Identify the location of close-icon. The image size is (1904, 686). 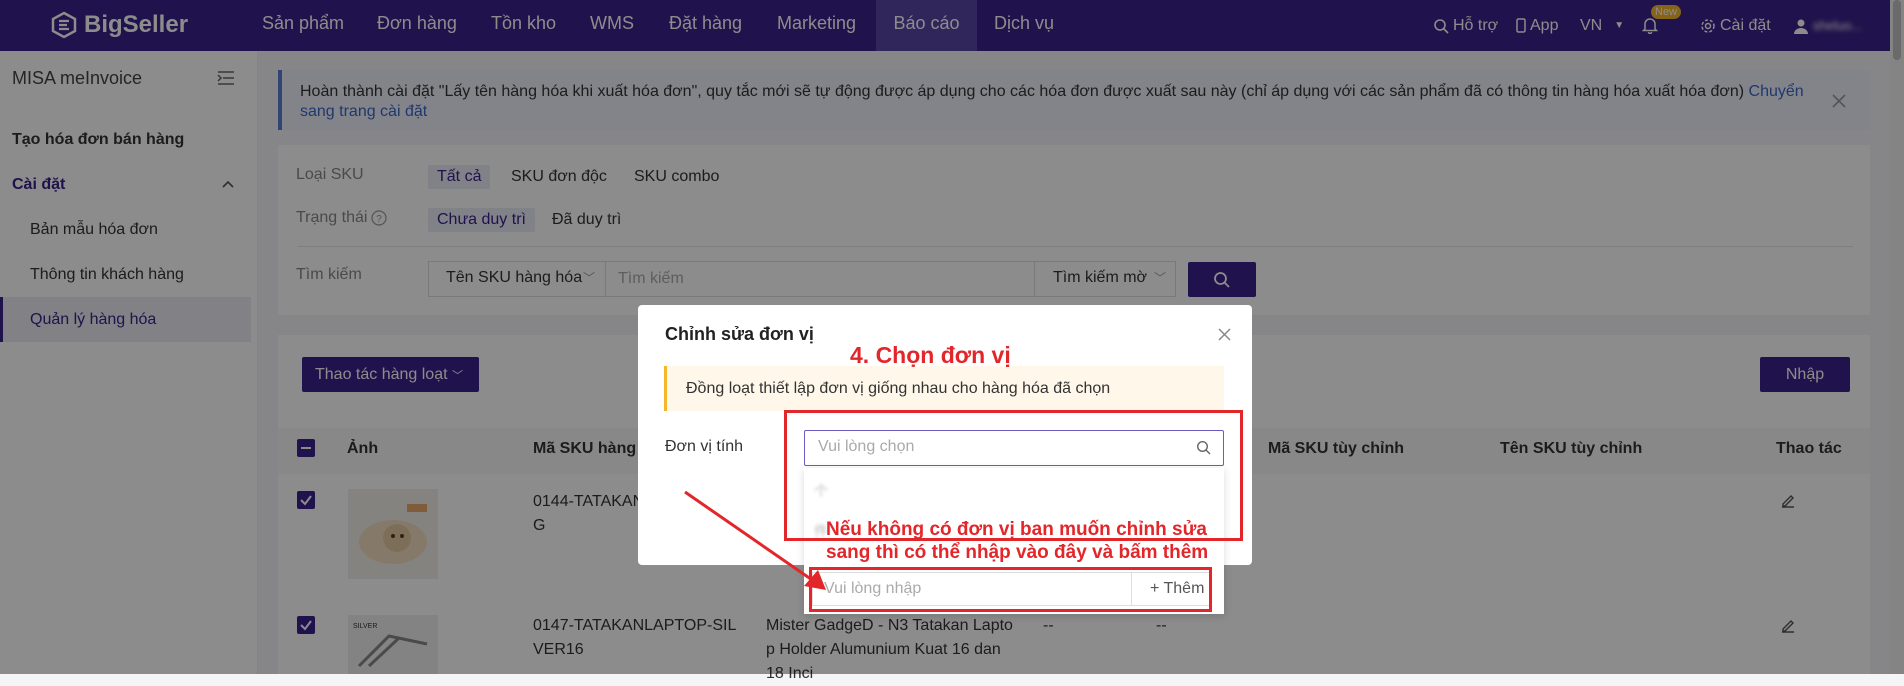
(1224, 334).